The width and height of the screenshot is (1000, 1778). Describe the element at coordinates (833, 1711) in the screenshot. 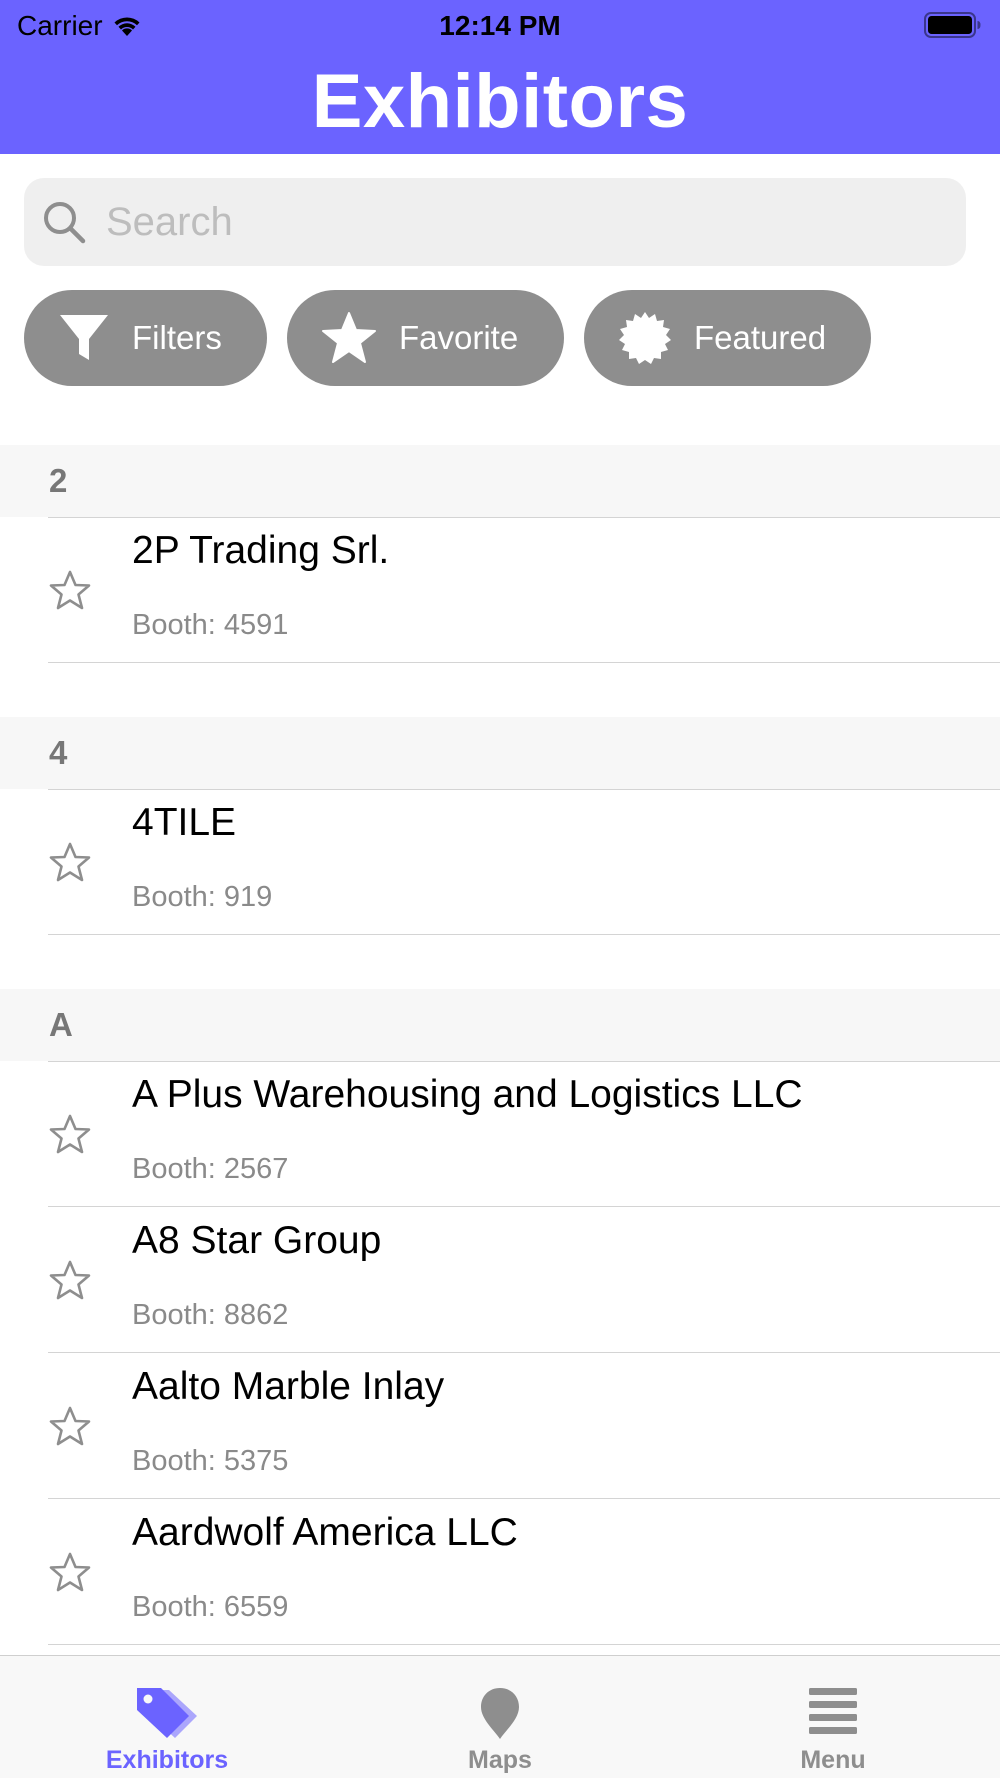

I see `hamburger-menu-icon` at that location.